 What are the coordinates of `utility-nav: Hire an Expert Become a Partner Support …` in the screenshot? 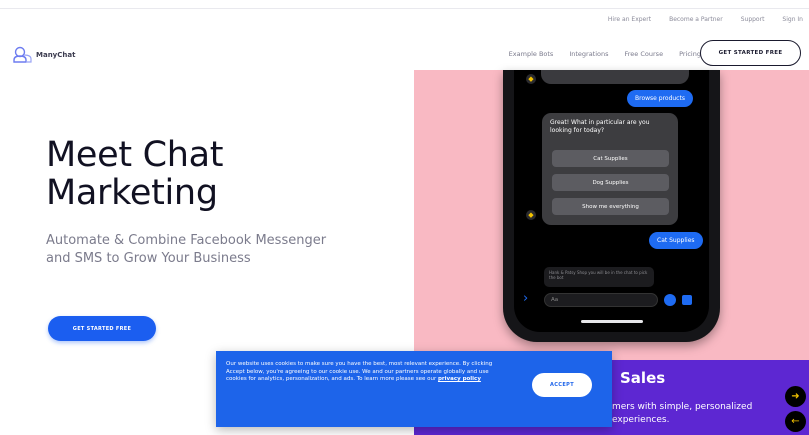 It's located at (705, 19).